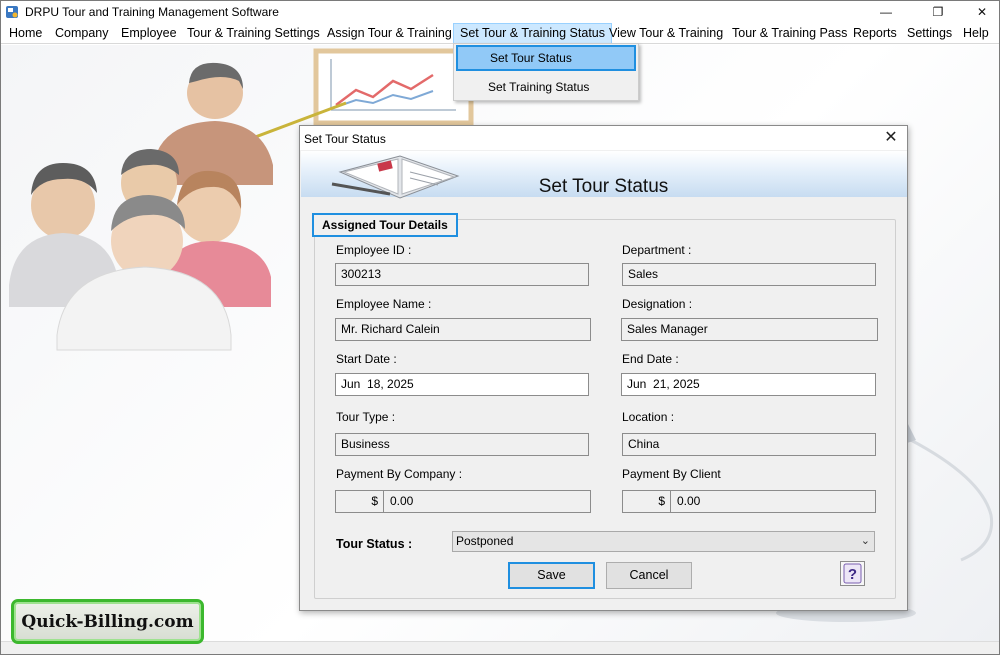 Image resolution: width=1000 pixels, height=655 pixels. I want to click on menu-company: Company, so click(82, 33).